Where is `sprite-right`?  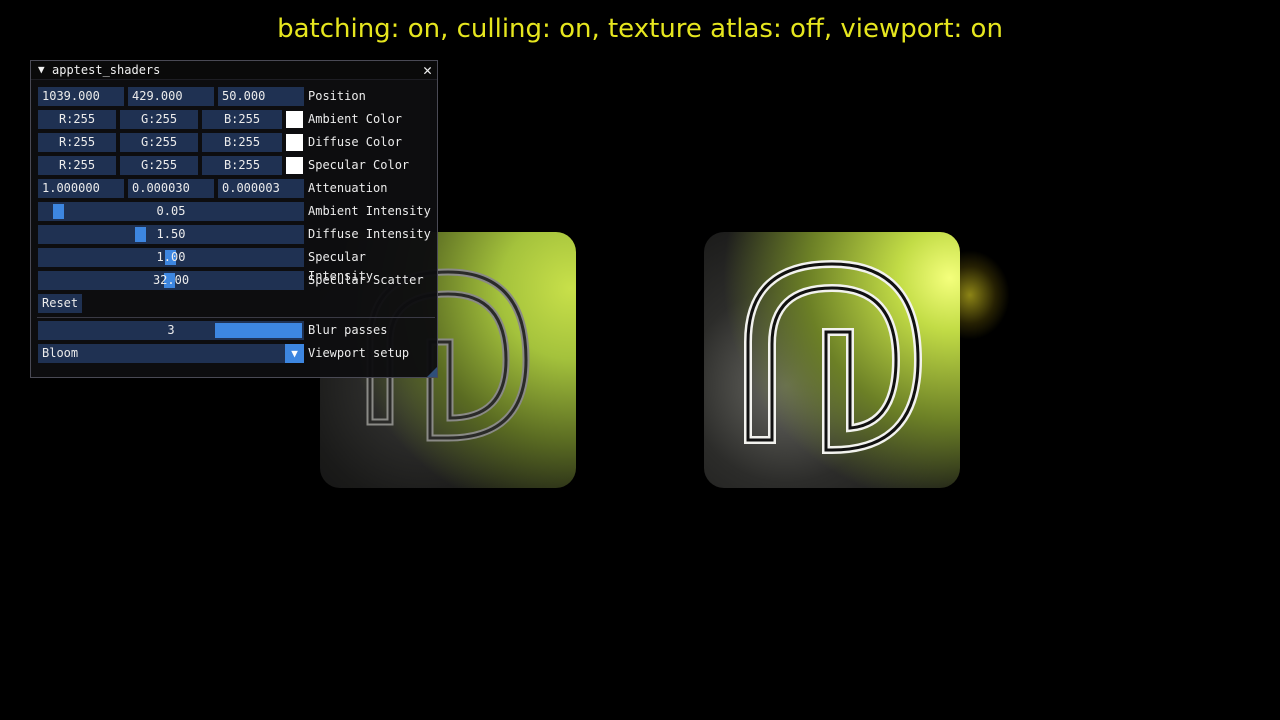 sprite-right is located at coordinates (832, 360).